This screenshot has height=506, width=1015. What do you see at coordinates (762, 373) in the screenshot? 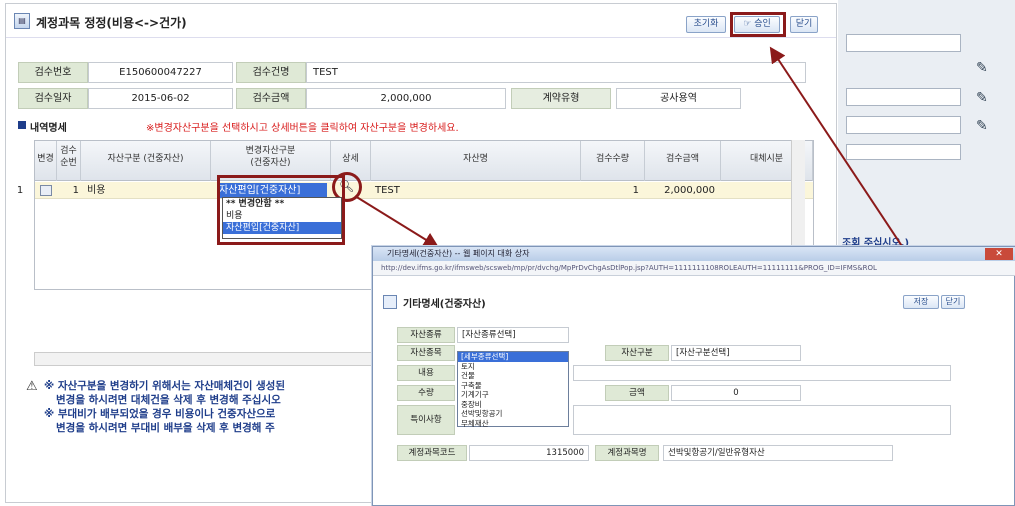
I see `content-input` at bounding box center [762, 373].